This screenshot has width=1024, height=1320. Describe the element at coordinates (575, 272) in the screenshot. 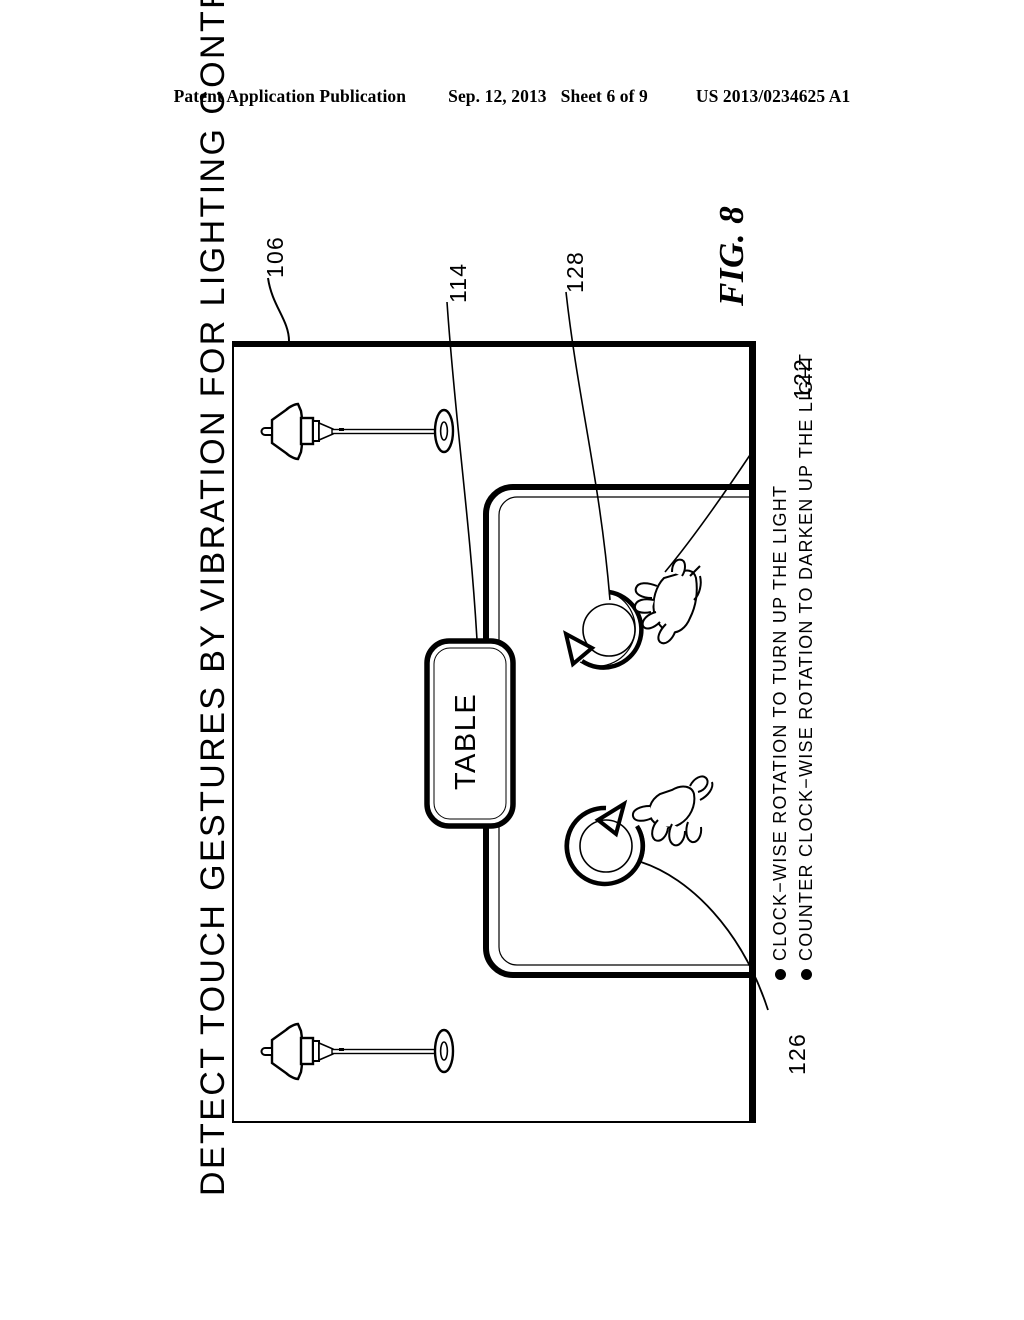

I see `reference-numeral-128: 128` at that location.